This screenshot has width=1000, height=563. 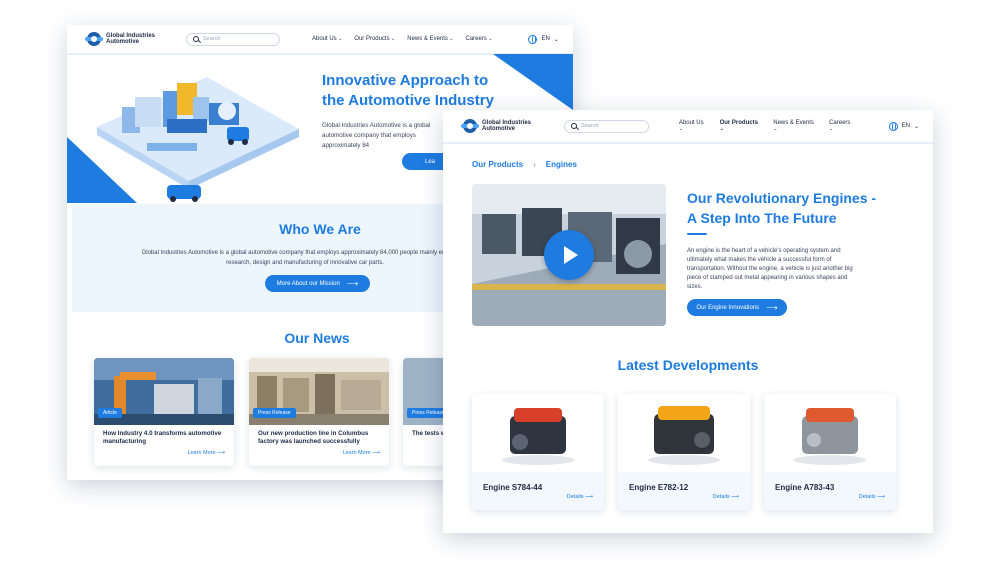 I want to click on engine-innovations-button: Our Engine Innovations ⟶, so click(x=737, y=307).